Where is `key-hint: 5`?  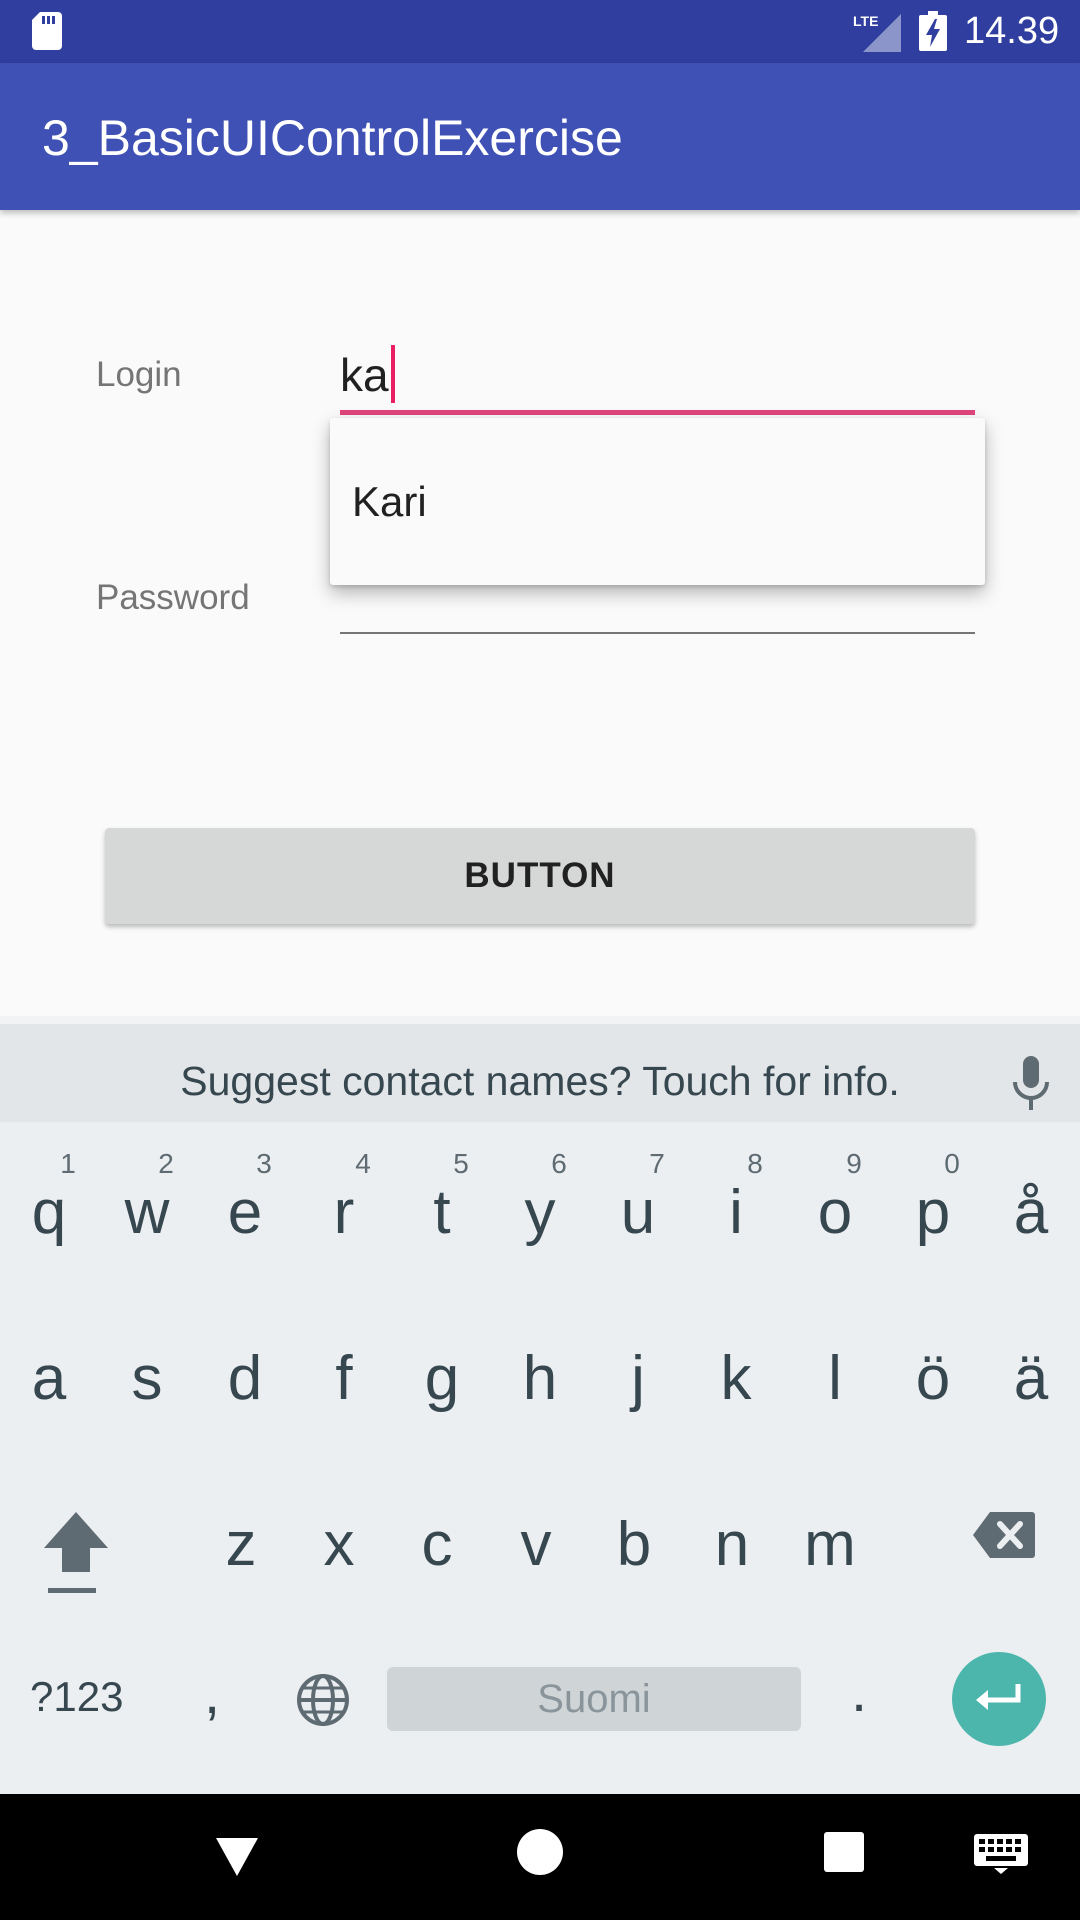 key-hint: 5 is located at coordinates (461, 1163).